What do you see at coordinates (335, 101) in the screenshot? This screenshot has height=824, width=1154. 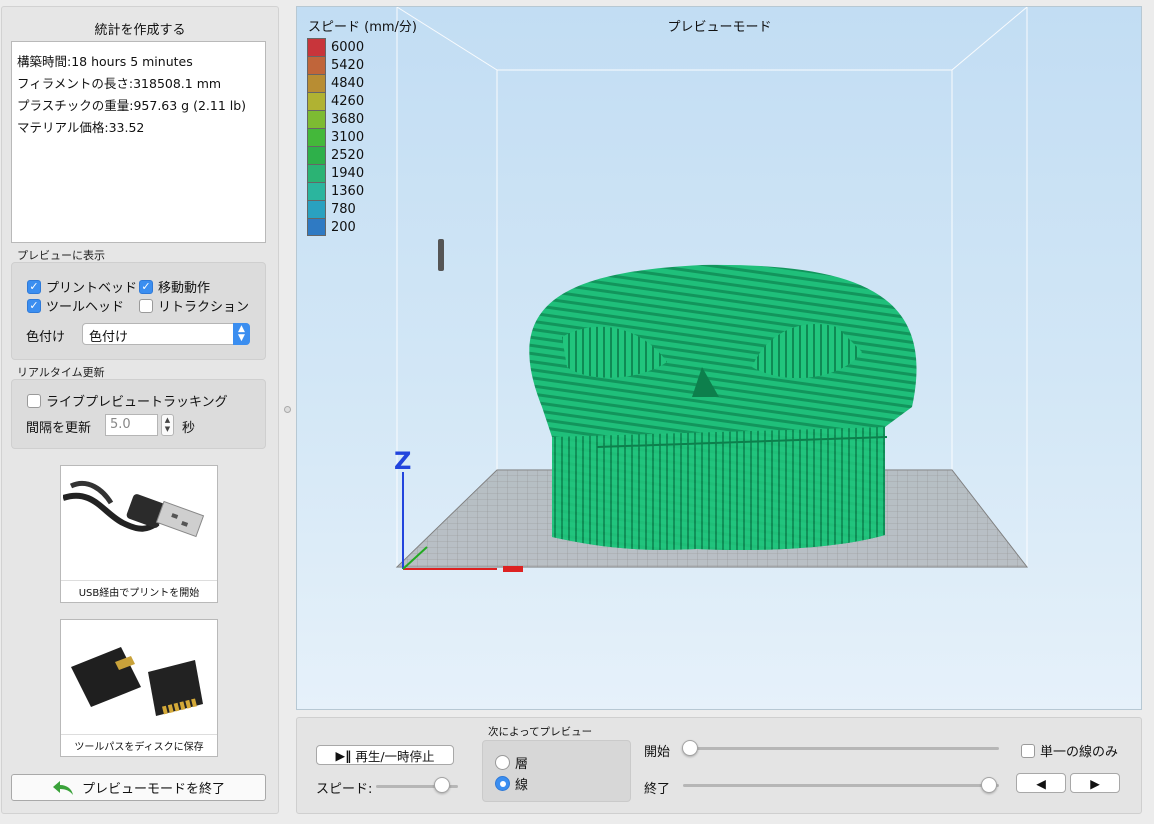 I see `legend-row: 4260` at bounding box center [335, 101].